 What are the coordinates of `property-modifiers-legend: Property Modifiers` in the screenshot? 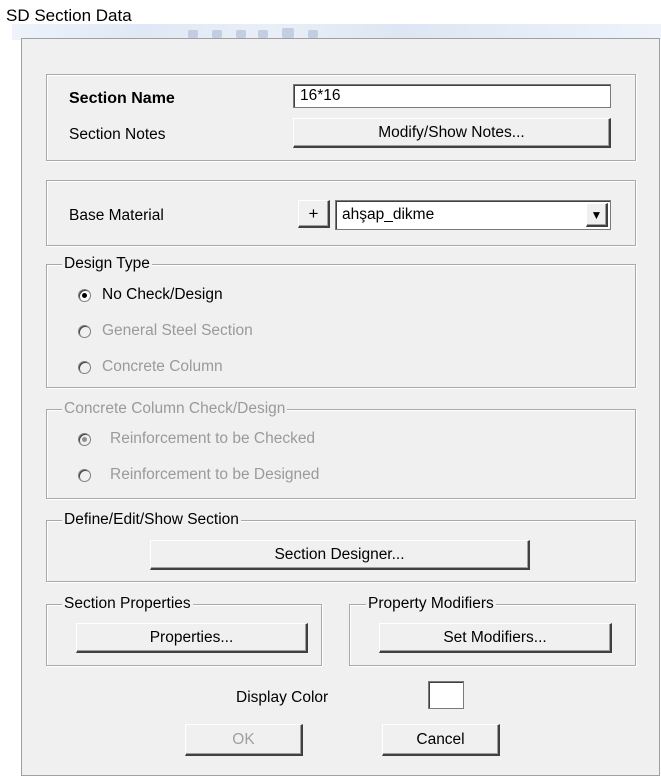 It's located at (431, 604).